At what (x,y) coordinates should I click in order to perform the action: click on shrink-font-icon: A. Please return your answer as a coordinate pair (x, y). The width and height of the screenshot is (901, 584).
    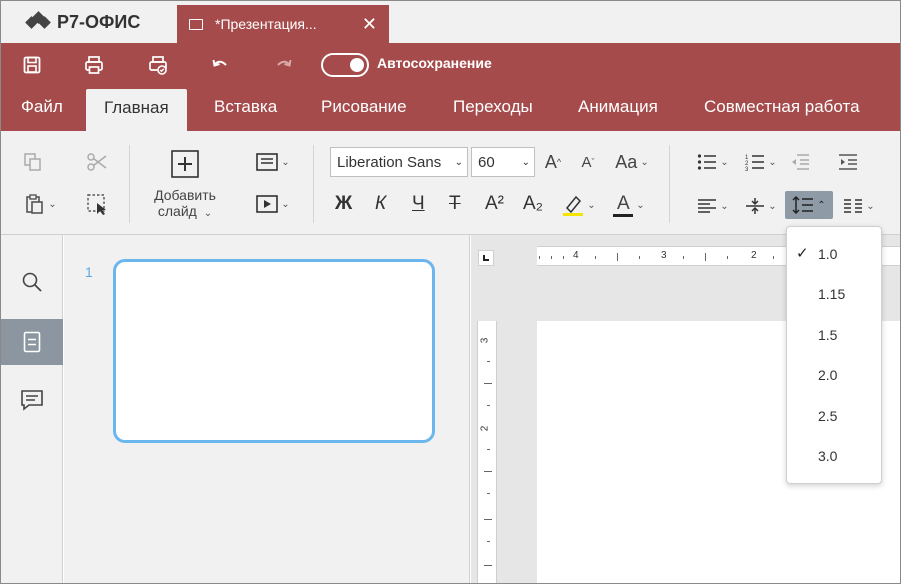
    Looking at the image, I should click on (586, 162).